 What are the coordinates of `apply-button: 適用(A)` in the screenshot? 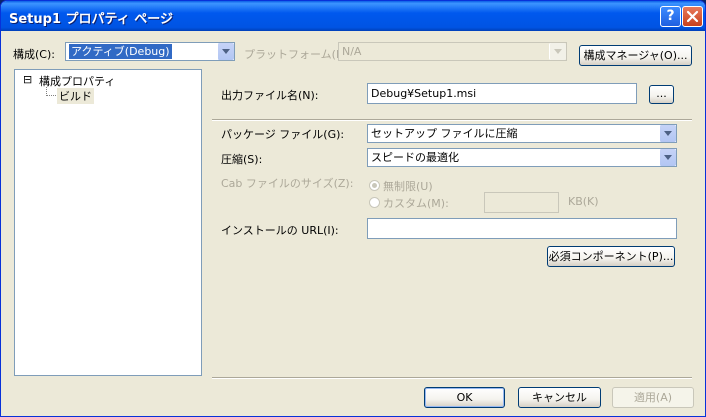 It's located at (653, 397).